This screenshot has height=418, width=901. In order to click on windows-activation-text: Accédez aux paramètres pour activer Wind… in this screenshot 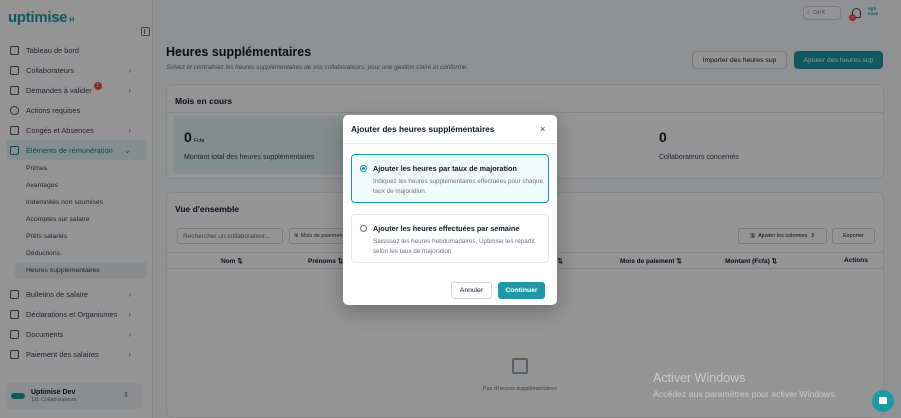, I will do `click(745, 394)`.